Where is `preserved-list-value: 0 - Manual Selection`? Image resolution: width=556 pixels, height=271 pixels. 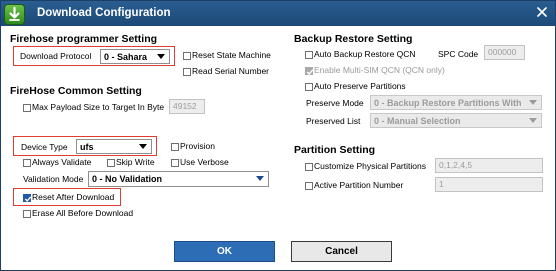 preserved-list-value: 0 - Manual Selection is located at coordinates (417, 121).